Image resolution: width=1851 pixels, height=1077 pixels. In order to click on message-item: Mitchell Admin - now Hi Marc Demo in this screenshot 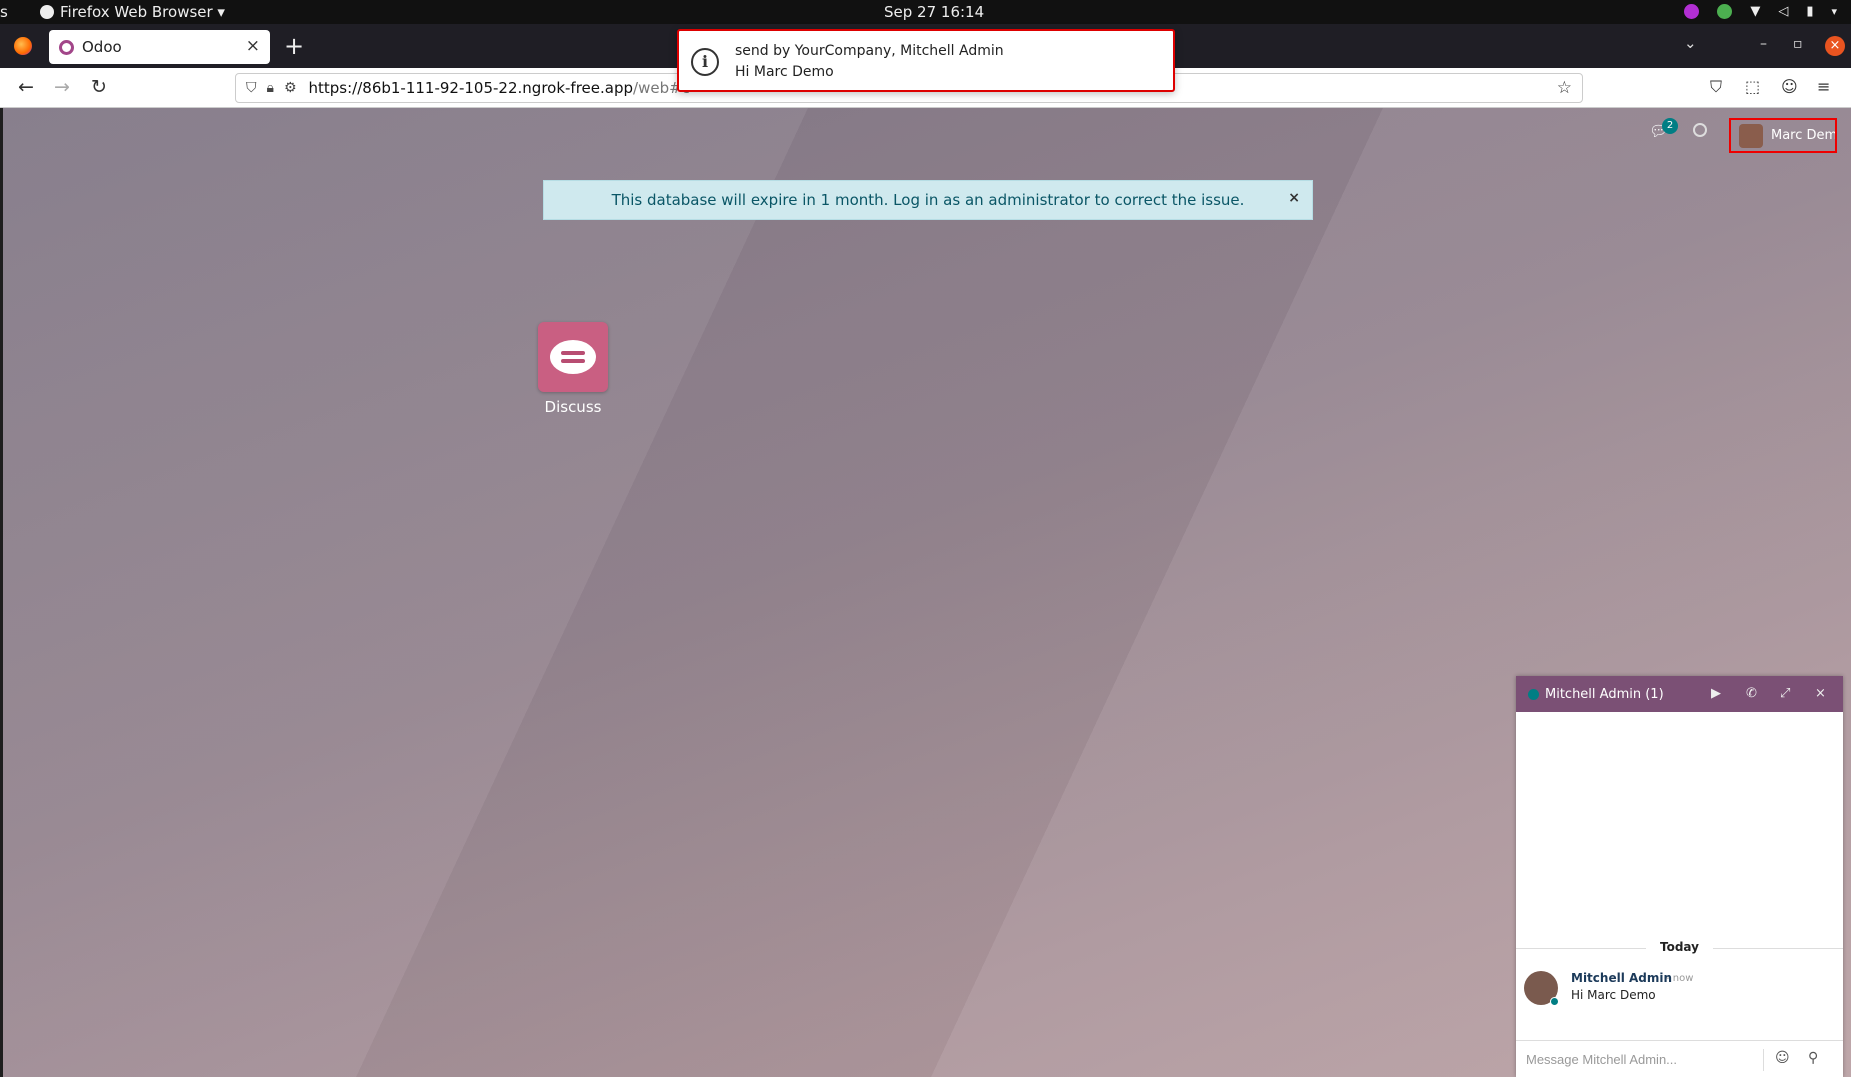, I will do `click(1679, 991)`.